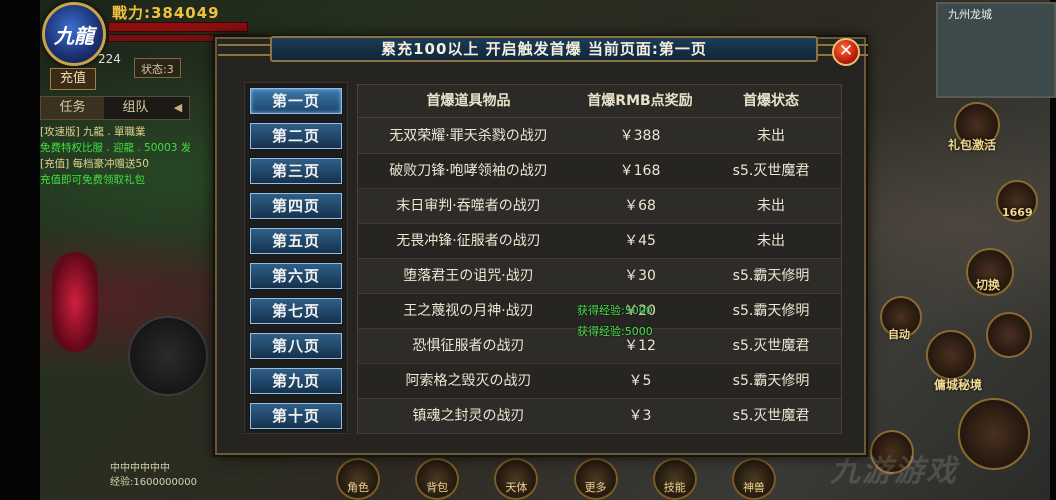 The height and width of the screenshot is (500, 1056). I want to click on item-name-cell: 破败刀锋·咆哮领袖の战刃, so click(468, 171).